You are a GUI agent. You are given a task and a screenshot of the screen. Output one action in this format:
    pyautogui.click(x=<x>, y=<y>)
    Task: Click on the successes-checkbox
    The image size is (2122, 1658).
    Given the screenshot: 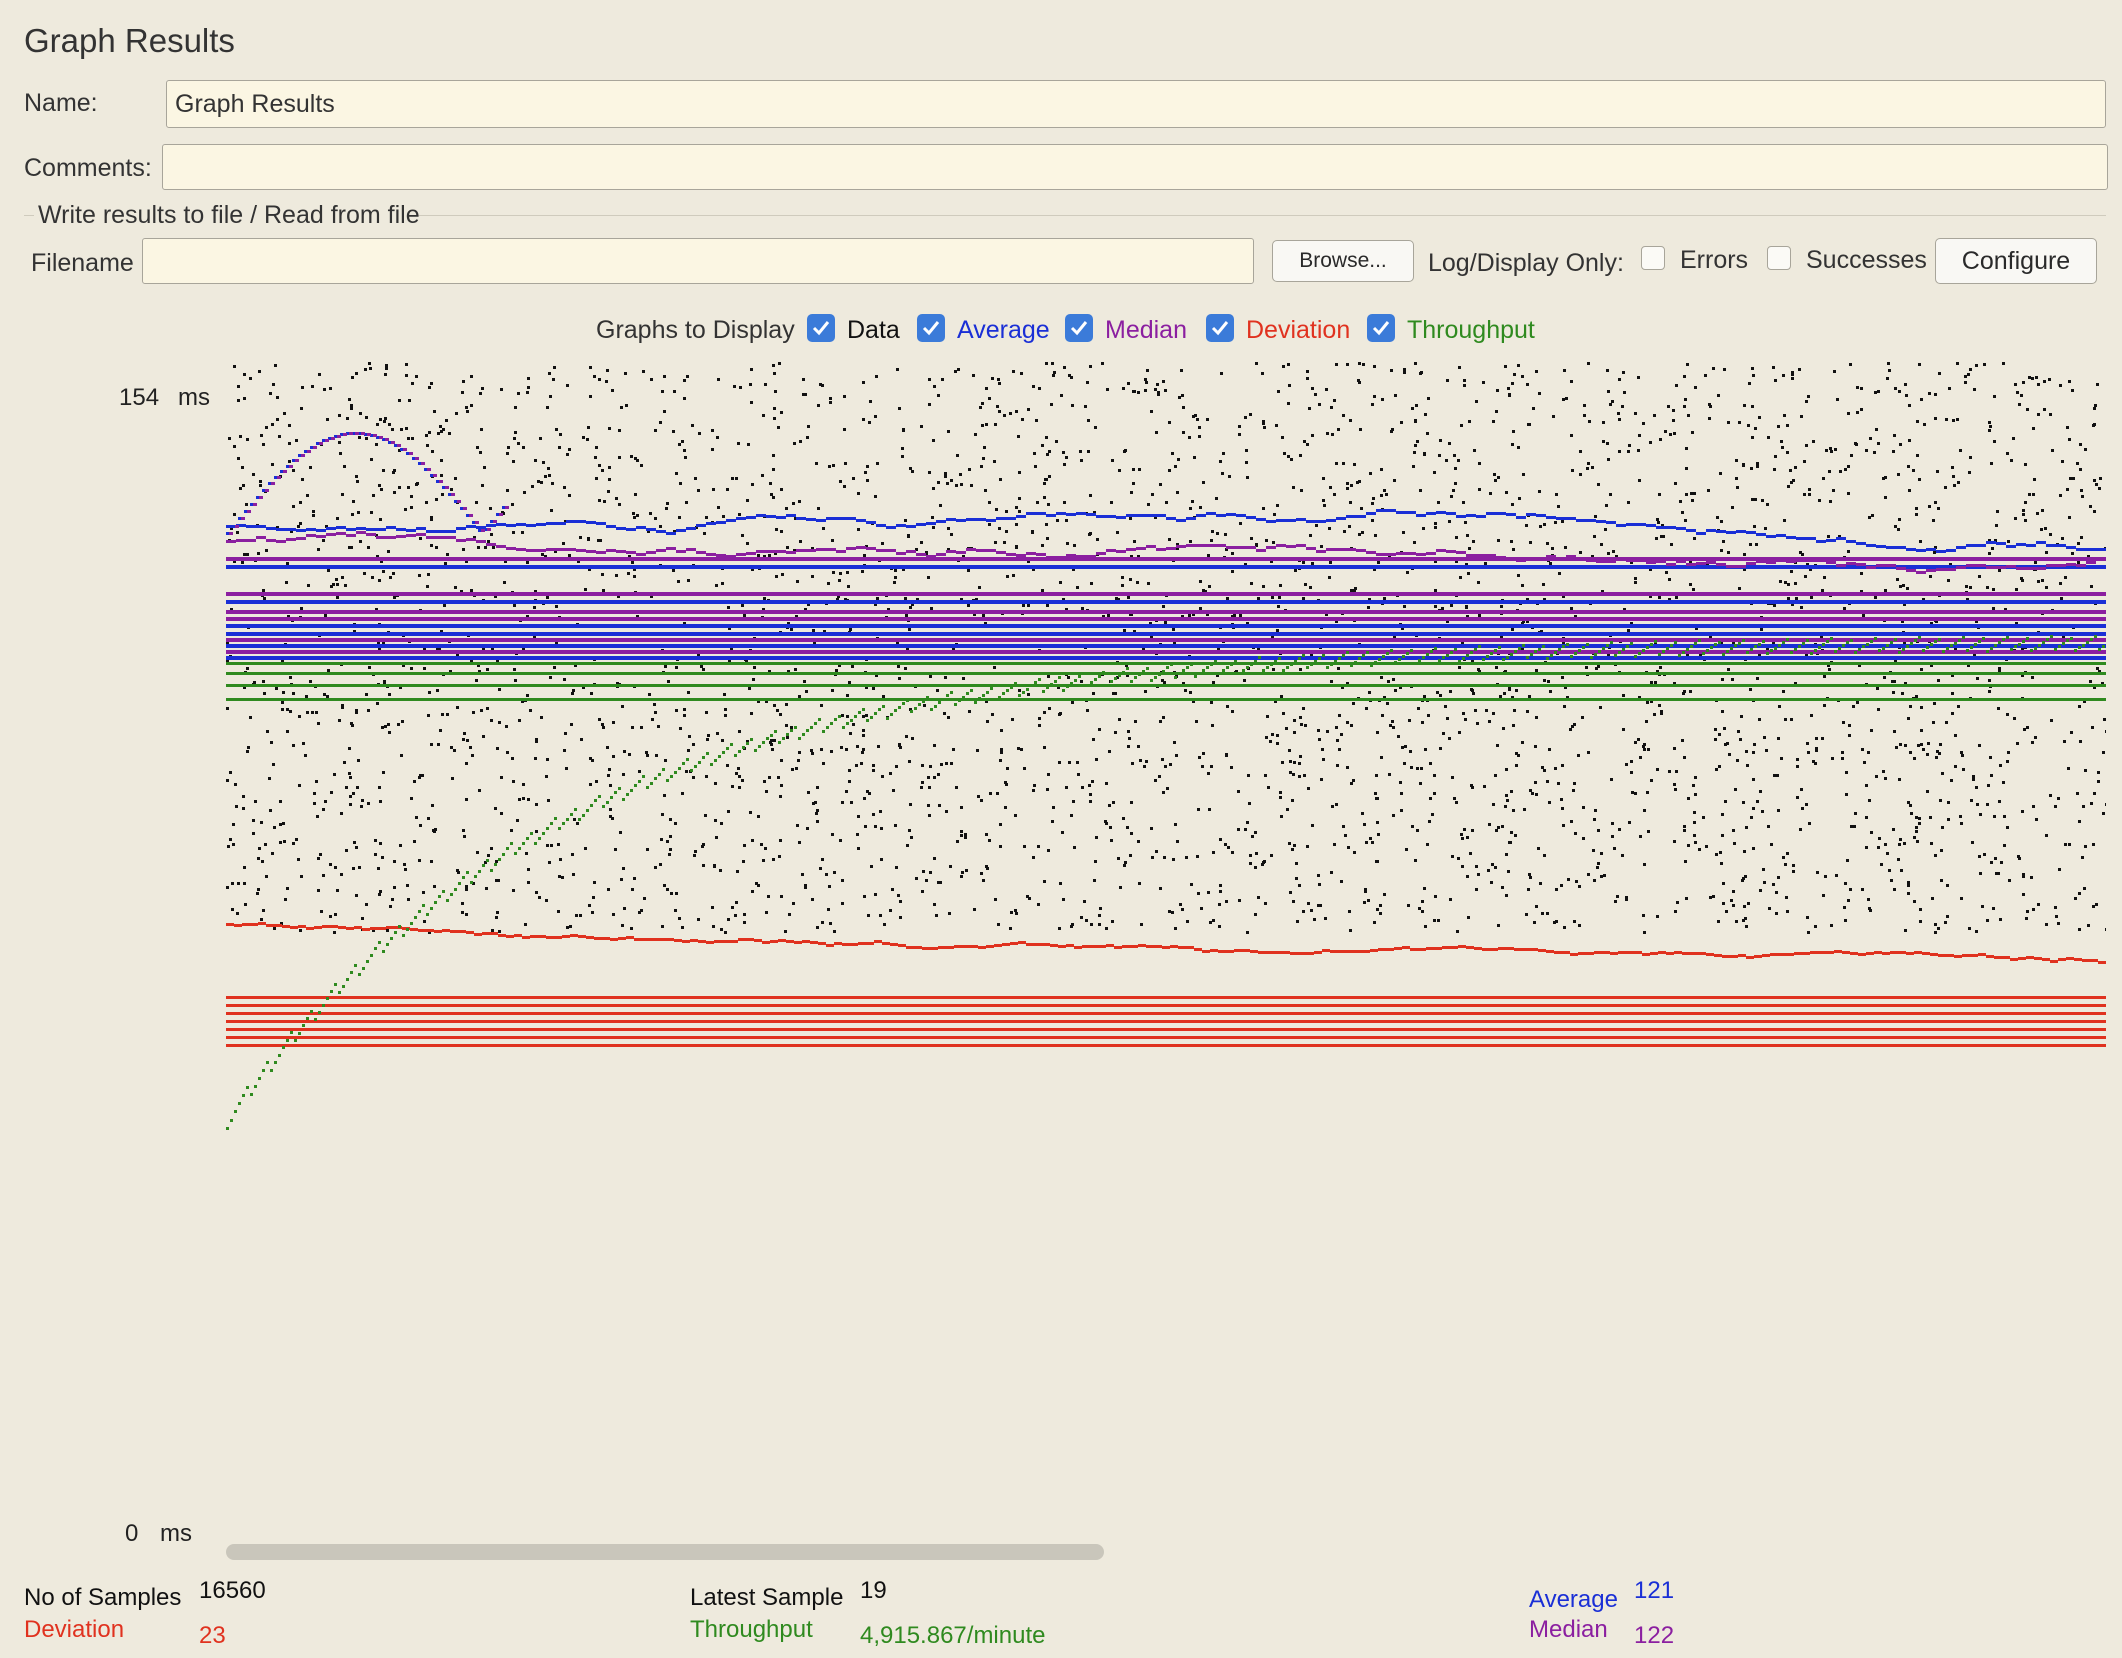 What is the action you would take?
    pyautogui.click(x=1779, y=258)
    